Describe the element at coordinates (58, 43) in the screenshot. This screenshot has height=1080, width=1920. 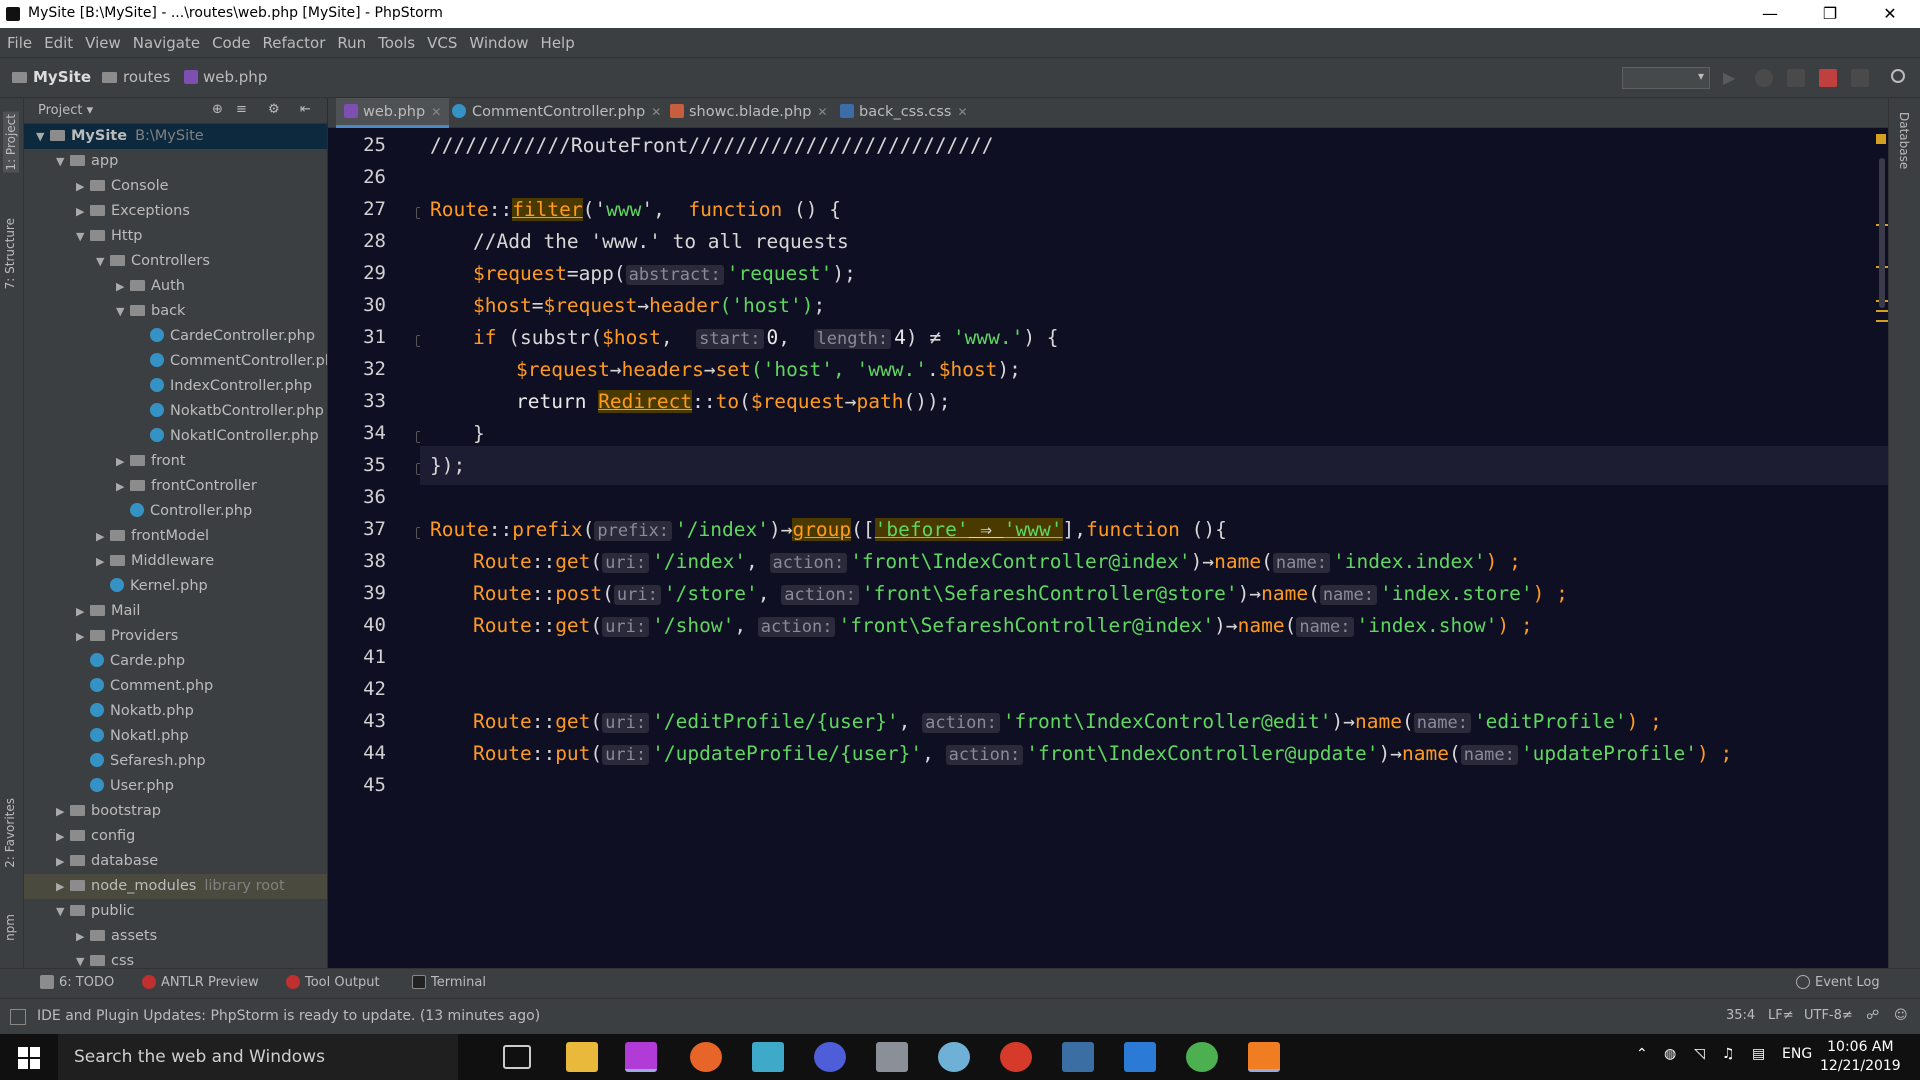
I see `menu-edit: Edit` at that location.